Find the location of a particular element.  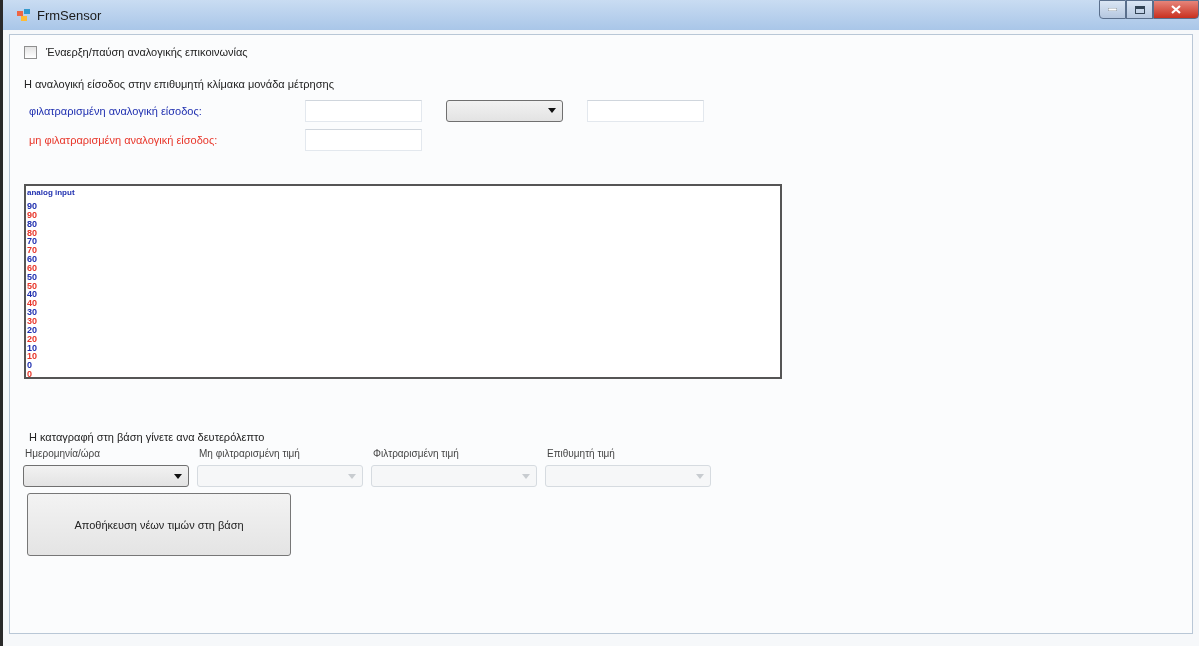

minimize-icon is located at coordinates (1112, 9).